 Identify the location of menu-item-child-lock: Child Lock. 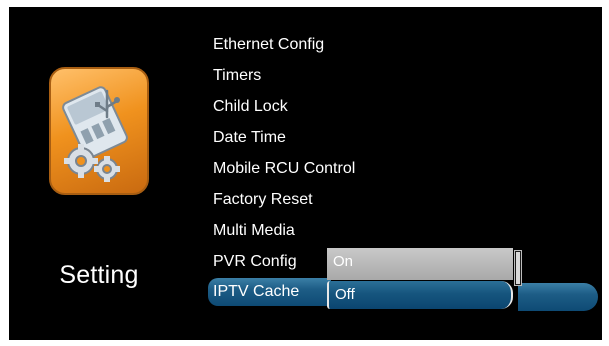
(283, 106).